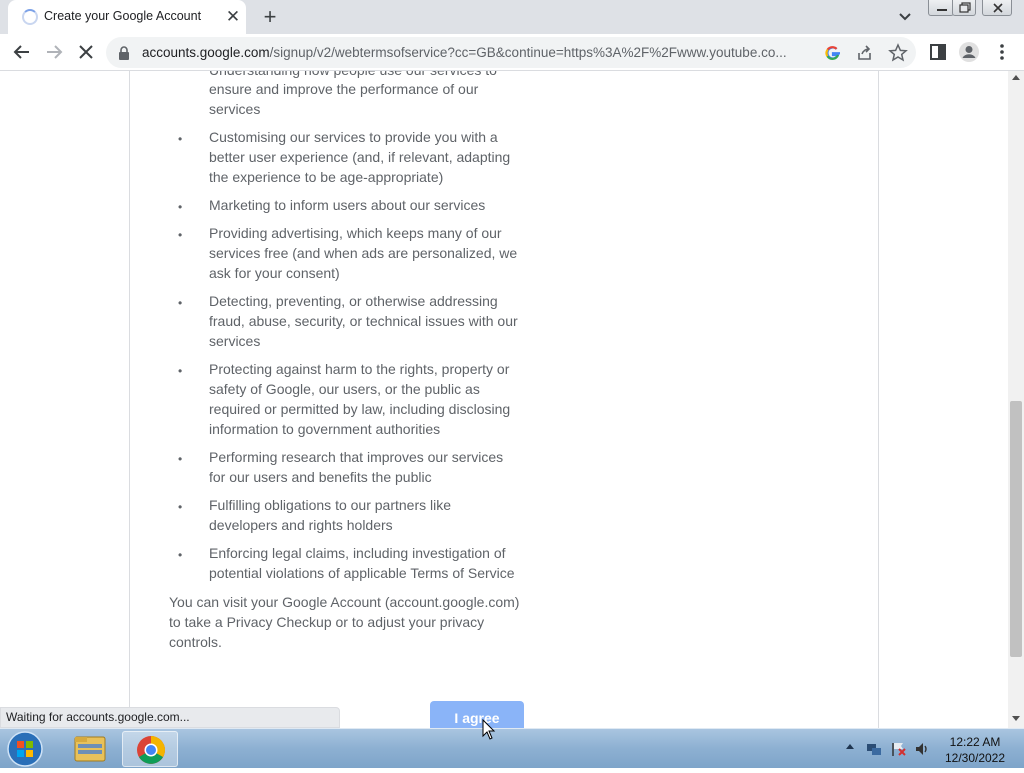 This screenshot has height=773, width=1024. Describe the element at coordinates (969, 52) in the screenshot. I see `profile-icon` at that location.